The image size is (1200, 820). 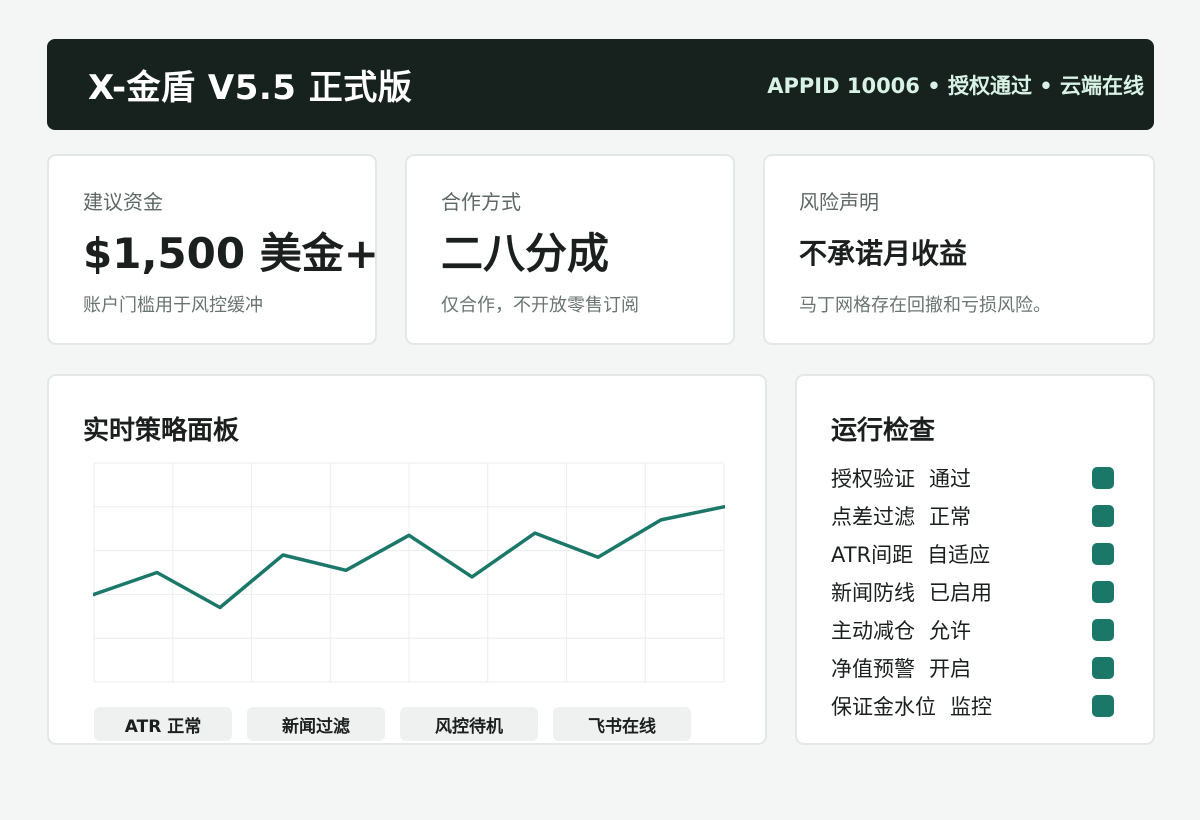 What do you see at coordinates (540, 305) in the screenshot?
I see `stat-note: 仅合作，不开放零售订阅` at bounding box center [540, 305].